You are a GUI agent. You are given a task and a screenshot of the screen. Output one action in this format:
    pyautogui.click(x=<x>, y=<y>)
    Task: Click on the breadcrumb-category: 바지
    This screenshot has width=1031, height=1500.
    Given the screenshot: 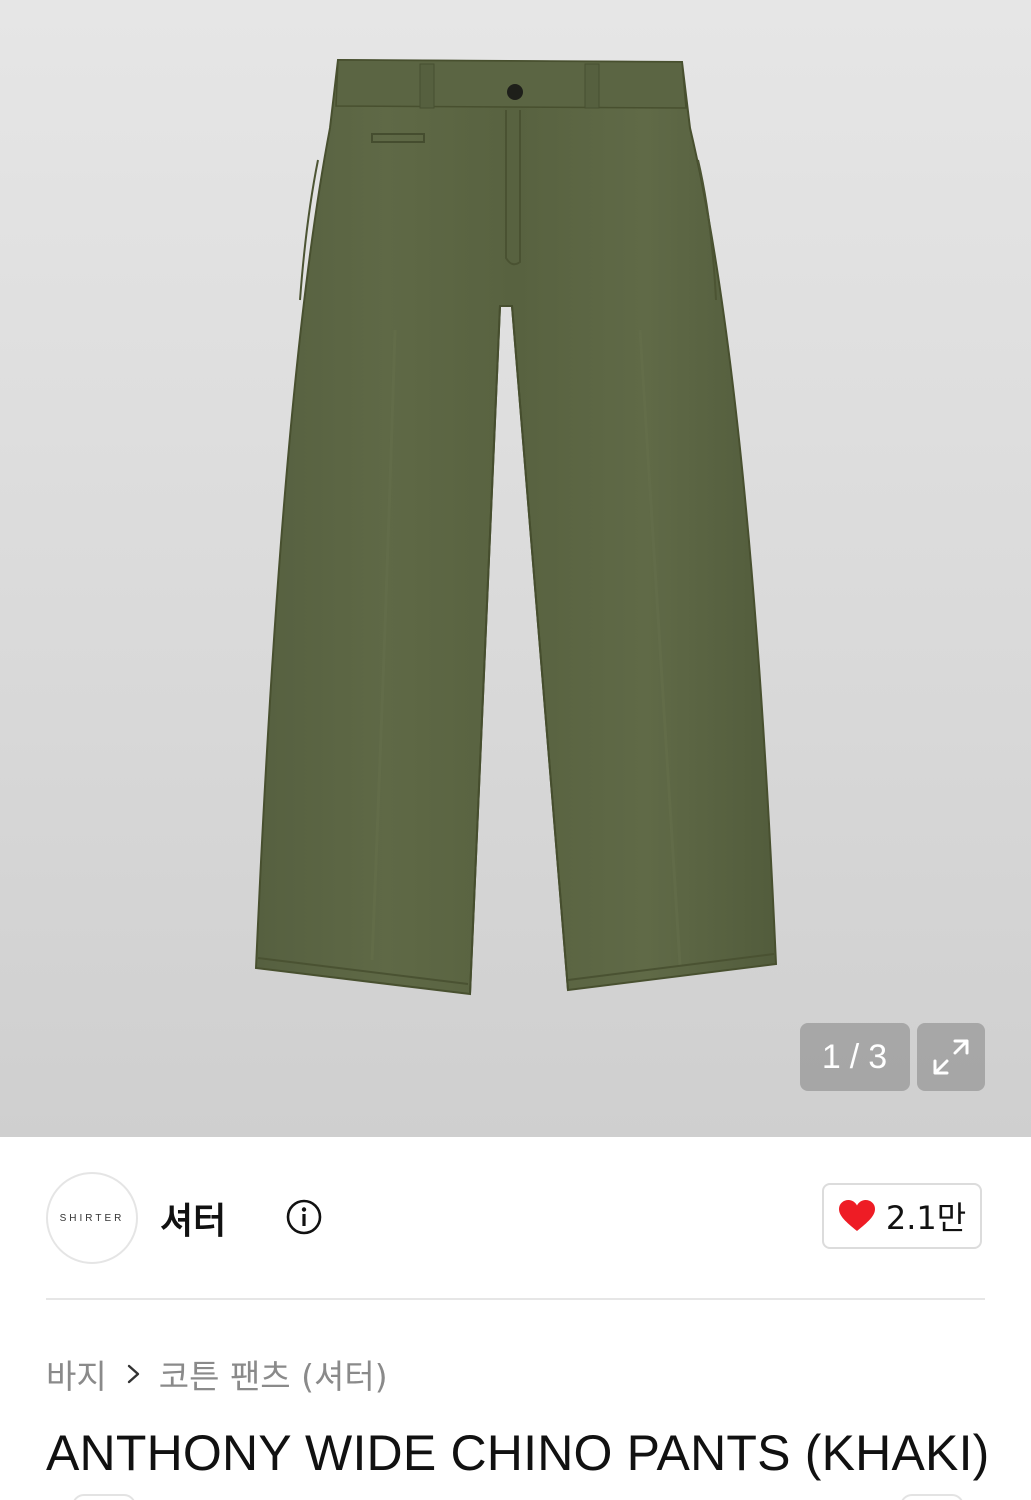 What is the action you would take?
    pyautogui.click(x=76, y=1374)
    